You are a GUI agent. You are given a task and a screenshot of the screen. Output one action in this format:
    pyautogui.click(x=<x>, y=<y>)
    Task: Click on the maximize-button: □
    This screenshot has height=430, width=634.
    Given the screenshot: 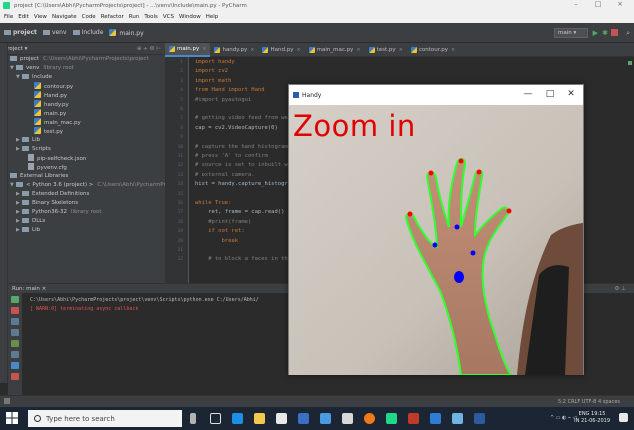 What is the action you would take?
    pyautogui.click(x=598, y=4)
    